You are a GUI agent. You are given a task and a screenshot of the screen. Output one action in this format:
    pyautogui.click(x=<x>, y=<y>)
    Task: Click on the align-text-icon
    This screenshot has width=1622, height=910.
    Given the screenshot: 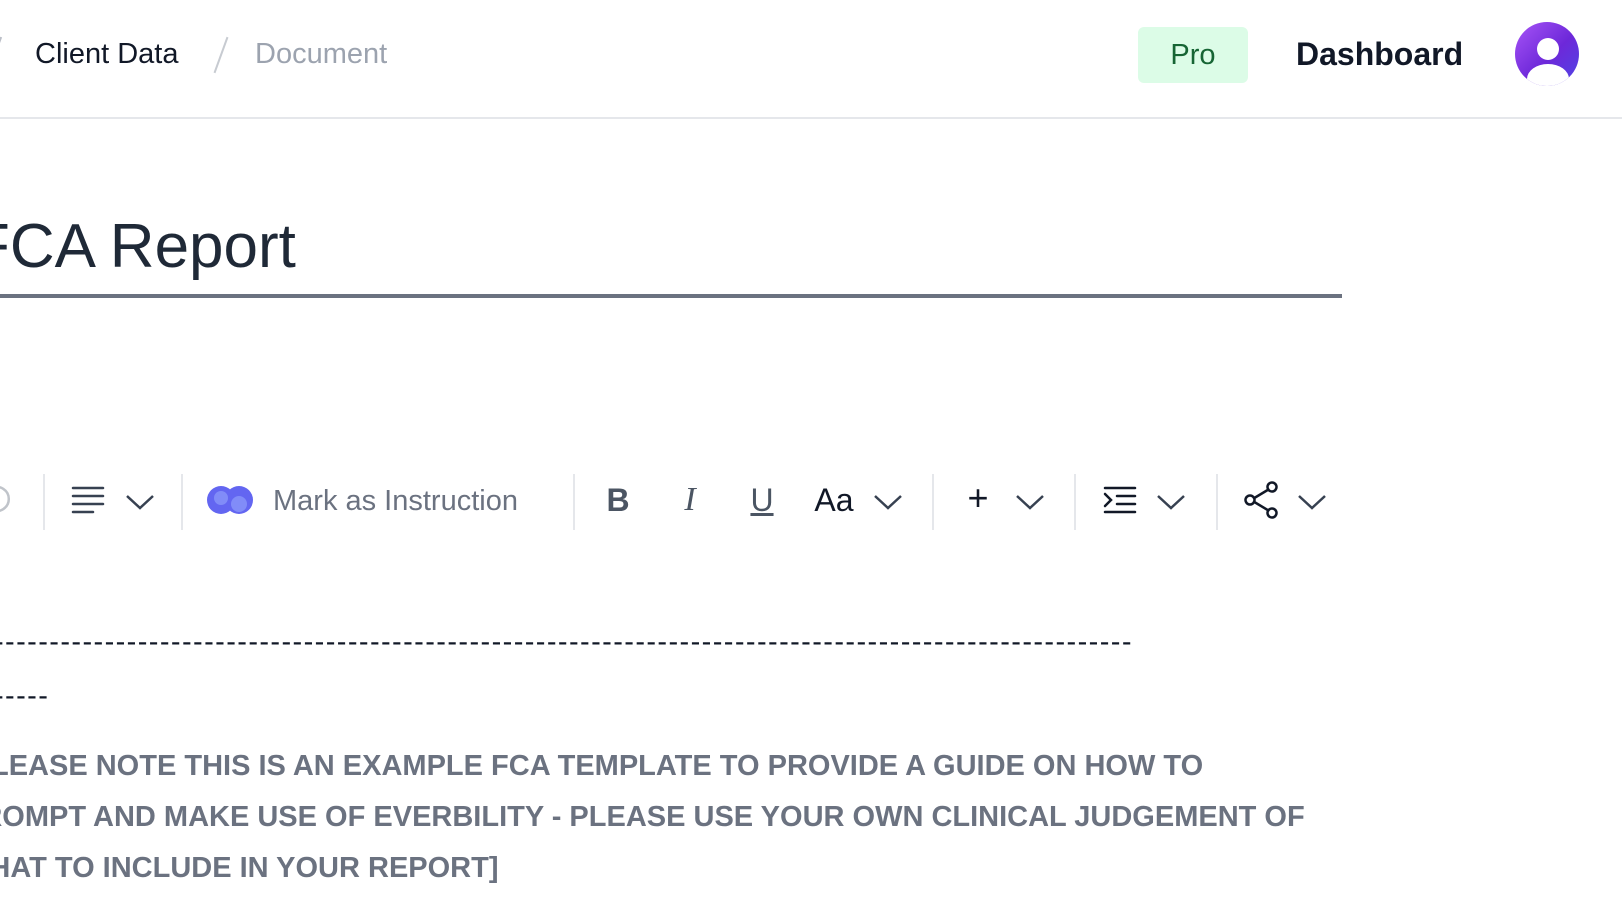 What is the action you would take?
    pyautogui.click(x=88, y=500)
    